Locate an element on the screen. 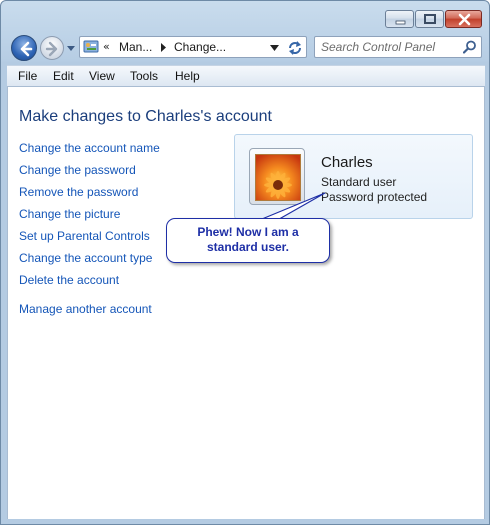 The width and height of the screenshot is (490, 525). back-button is located at coordinates (24, 48).